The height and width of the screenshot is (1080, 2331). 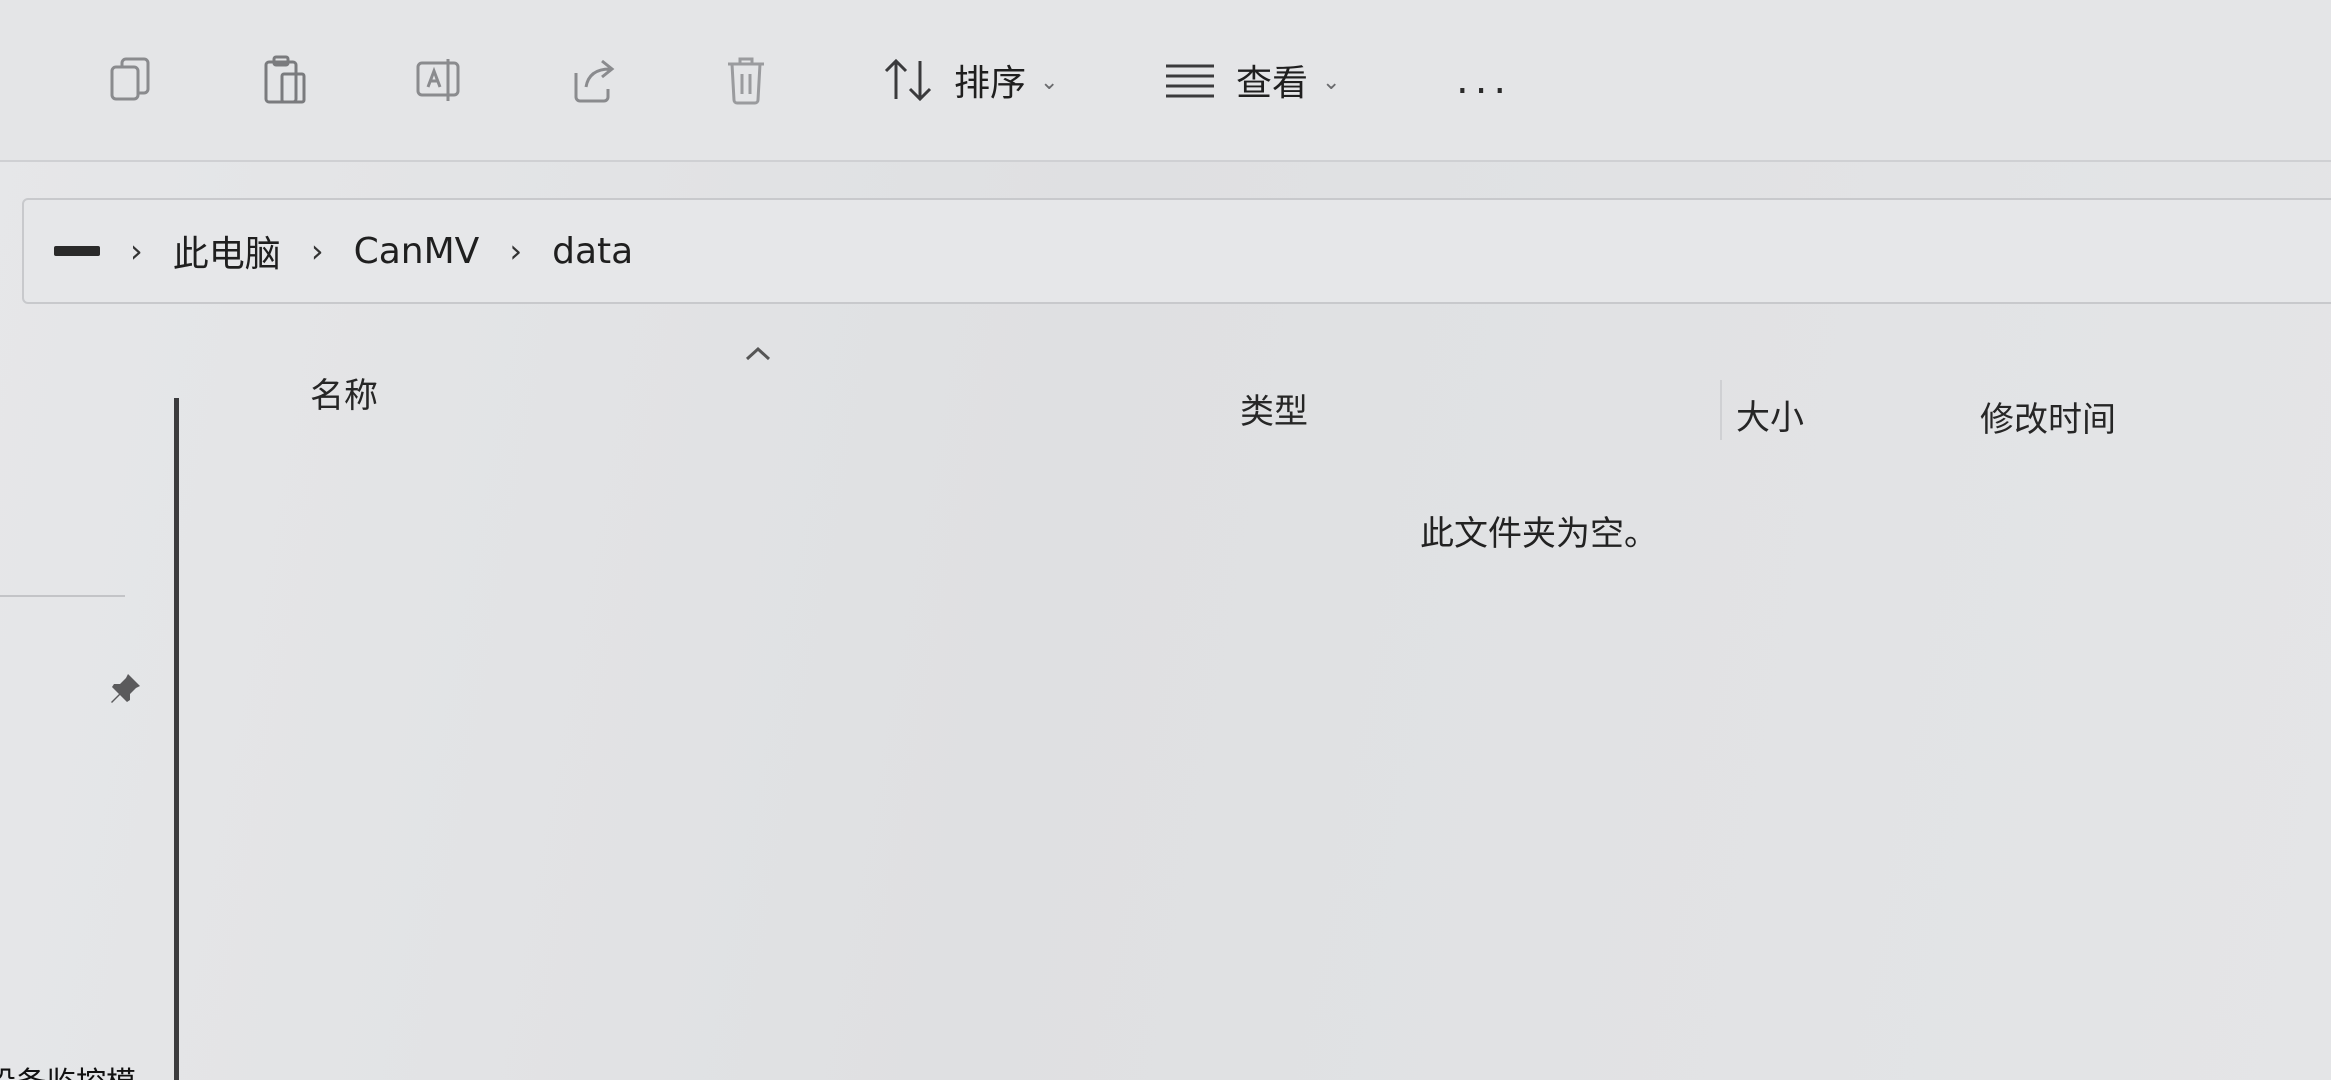 What do you see at coordinates (417, 251) in the screenshot?
I see `breadcrumb-canmv: CanMV` at bounding box center [417, 251].